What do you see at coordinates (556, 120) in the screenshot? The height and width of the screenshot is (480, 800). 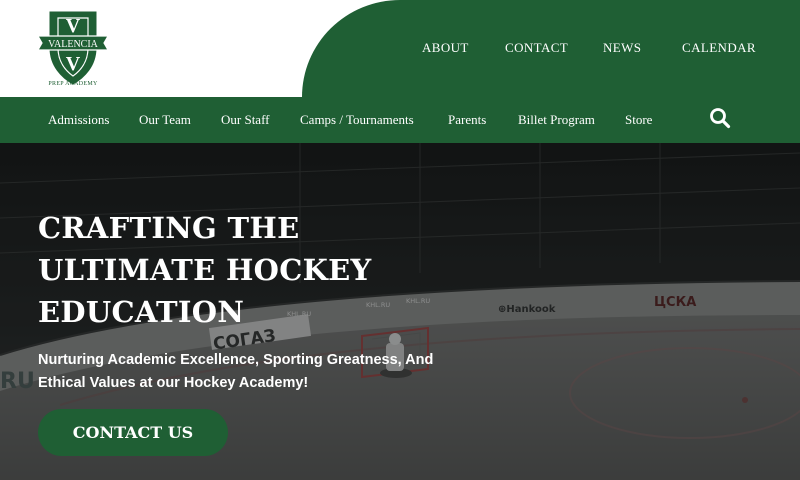 I see `nav-item-billet-program: Billet Program` at bounding box center [556, 120].